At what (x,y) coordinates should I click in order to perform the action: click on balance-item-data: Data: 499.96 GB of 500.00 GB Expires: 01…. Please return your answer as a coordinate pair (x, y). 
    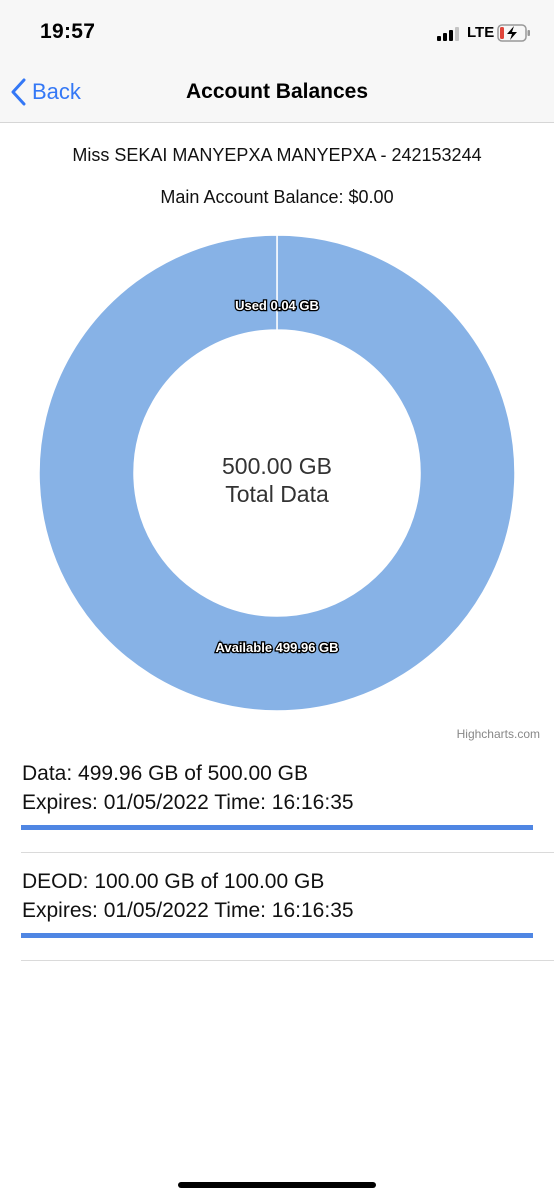
    Looking at the image, I should click on (277, 806).